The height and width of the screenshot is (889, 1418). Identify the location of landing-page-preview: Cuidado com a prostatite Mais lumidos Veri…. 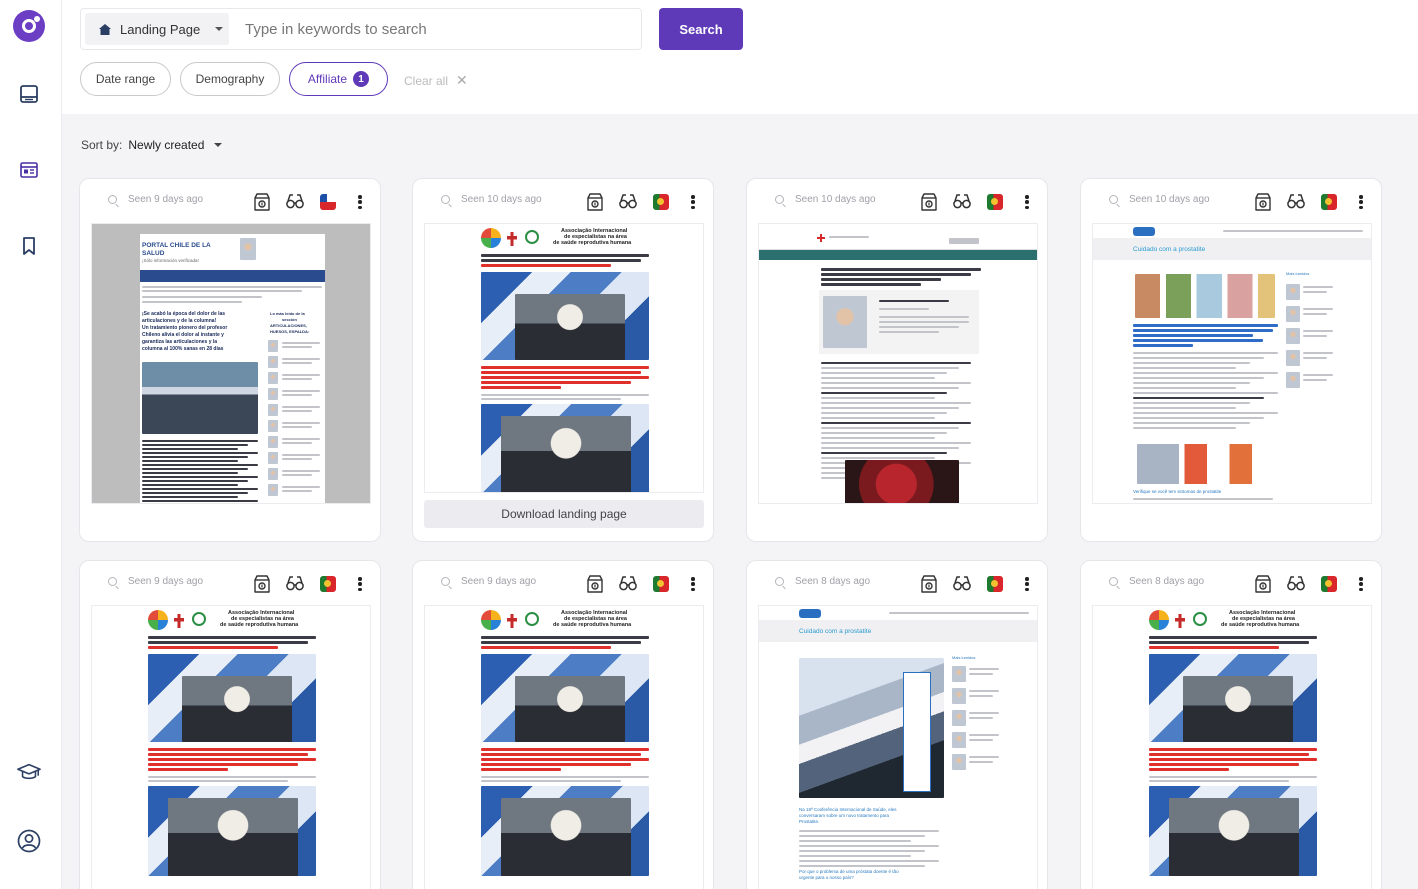
(1232, 363).